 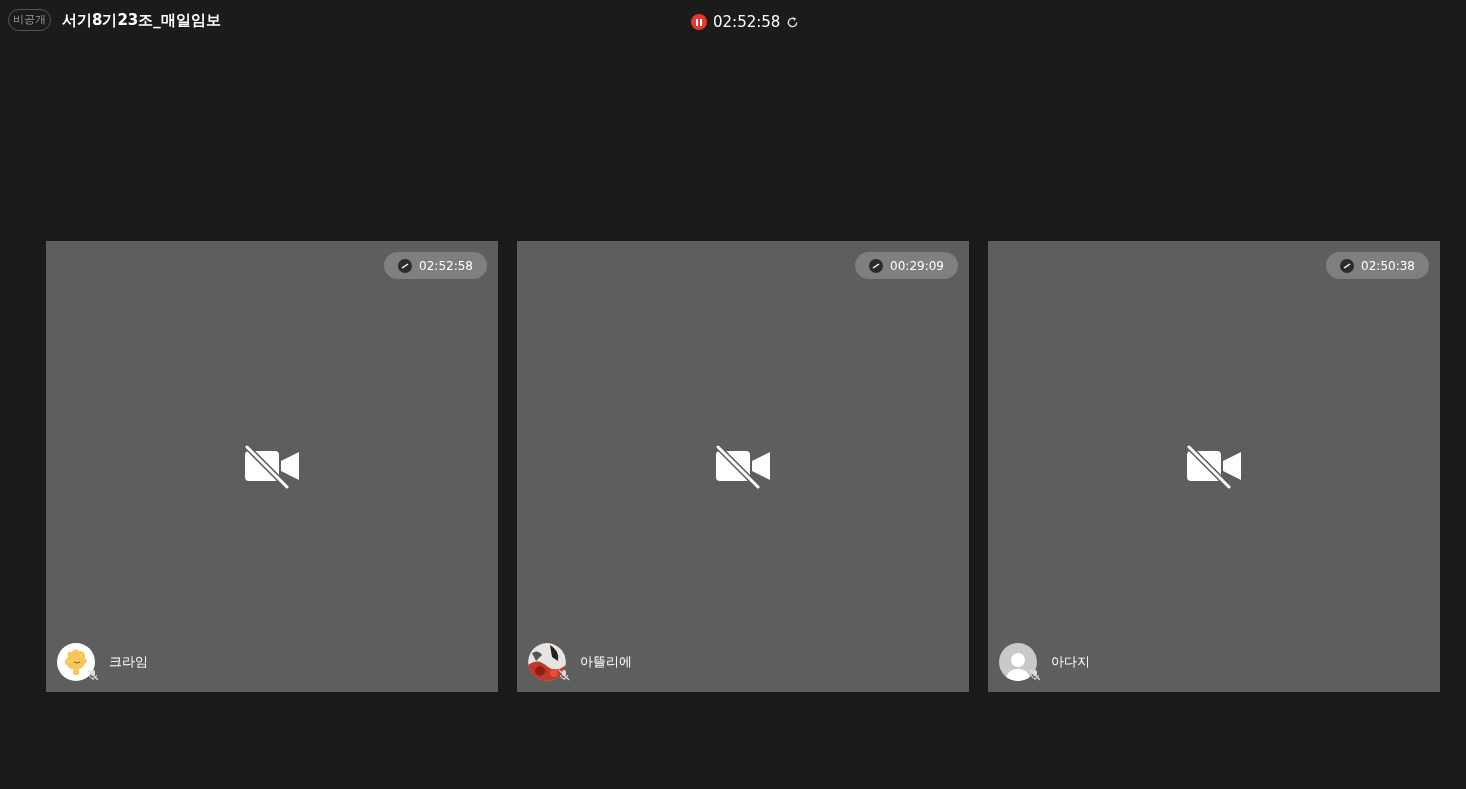 I want to click on pause-button, so click(x=699, y=22).